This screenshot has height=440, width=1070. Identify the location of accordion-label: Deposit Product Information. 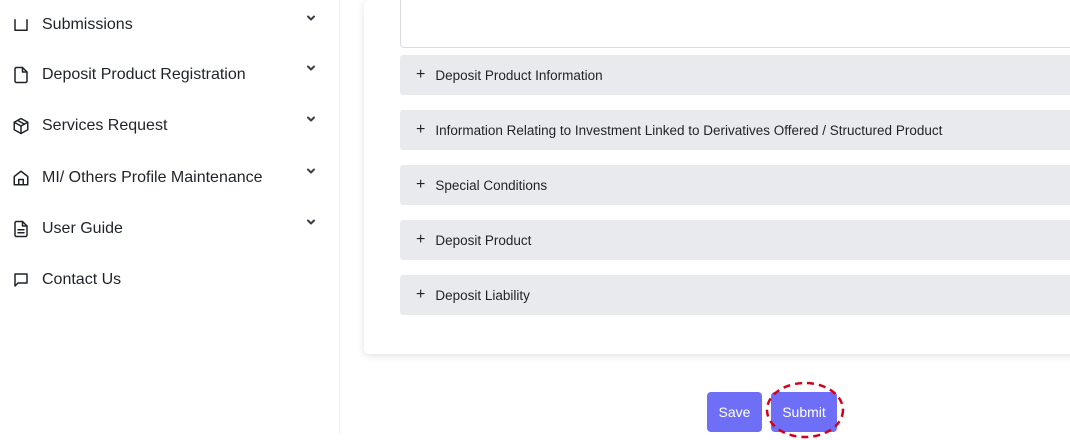
(519, 75).